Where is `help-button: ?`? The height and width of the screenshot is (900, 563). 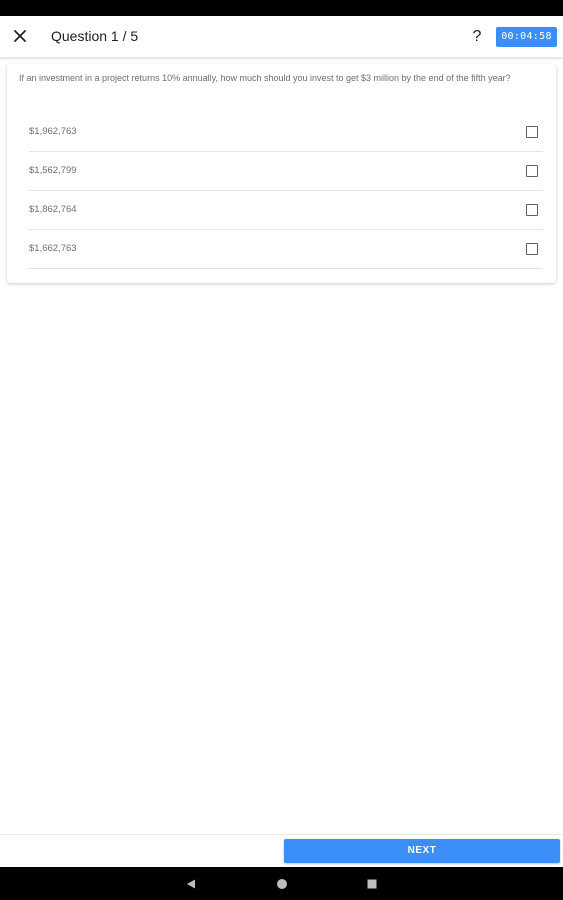
help-button: ? is located at coordinates (477, 37).